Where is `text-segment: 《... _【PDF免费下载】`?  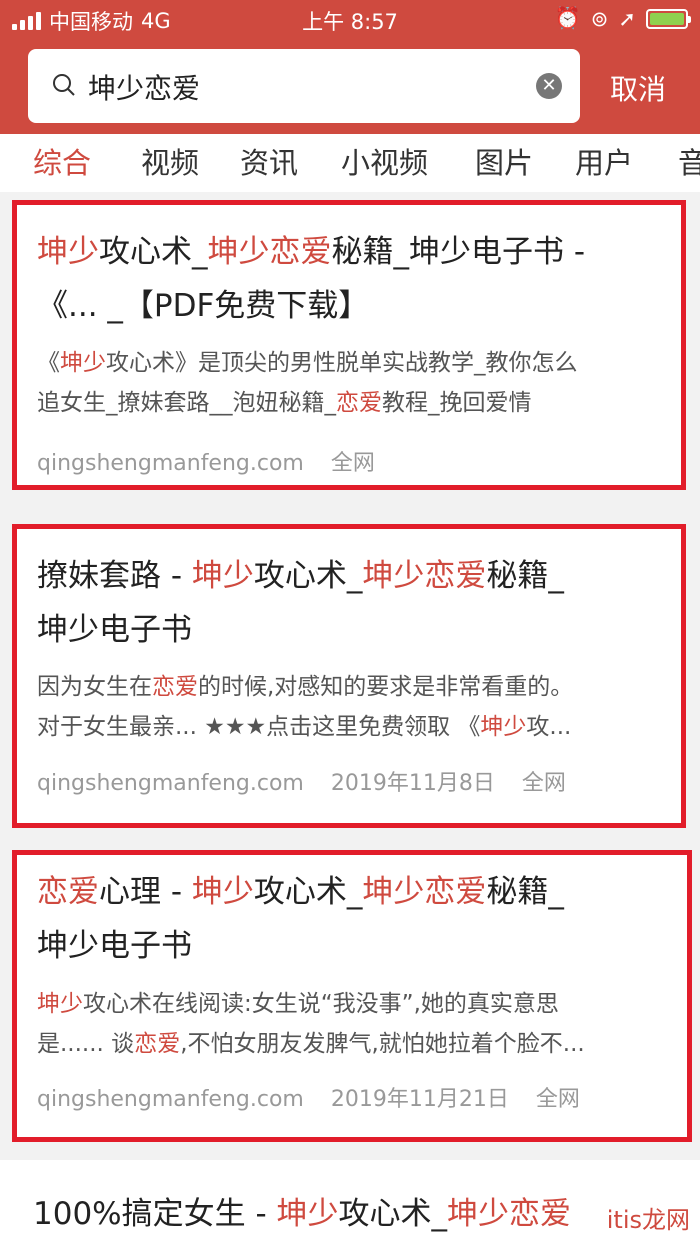 text-segment: 《... _【PDF免费下载】 is located at coordinates (203, 306).